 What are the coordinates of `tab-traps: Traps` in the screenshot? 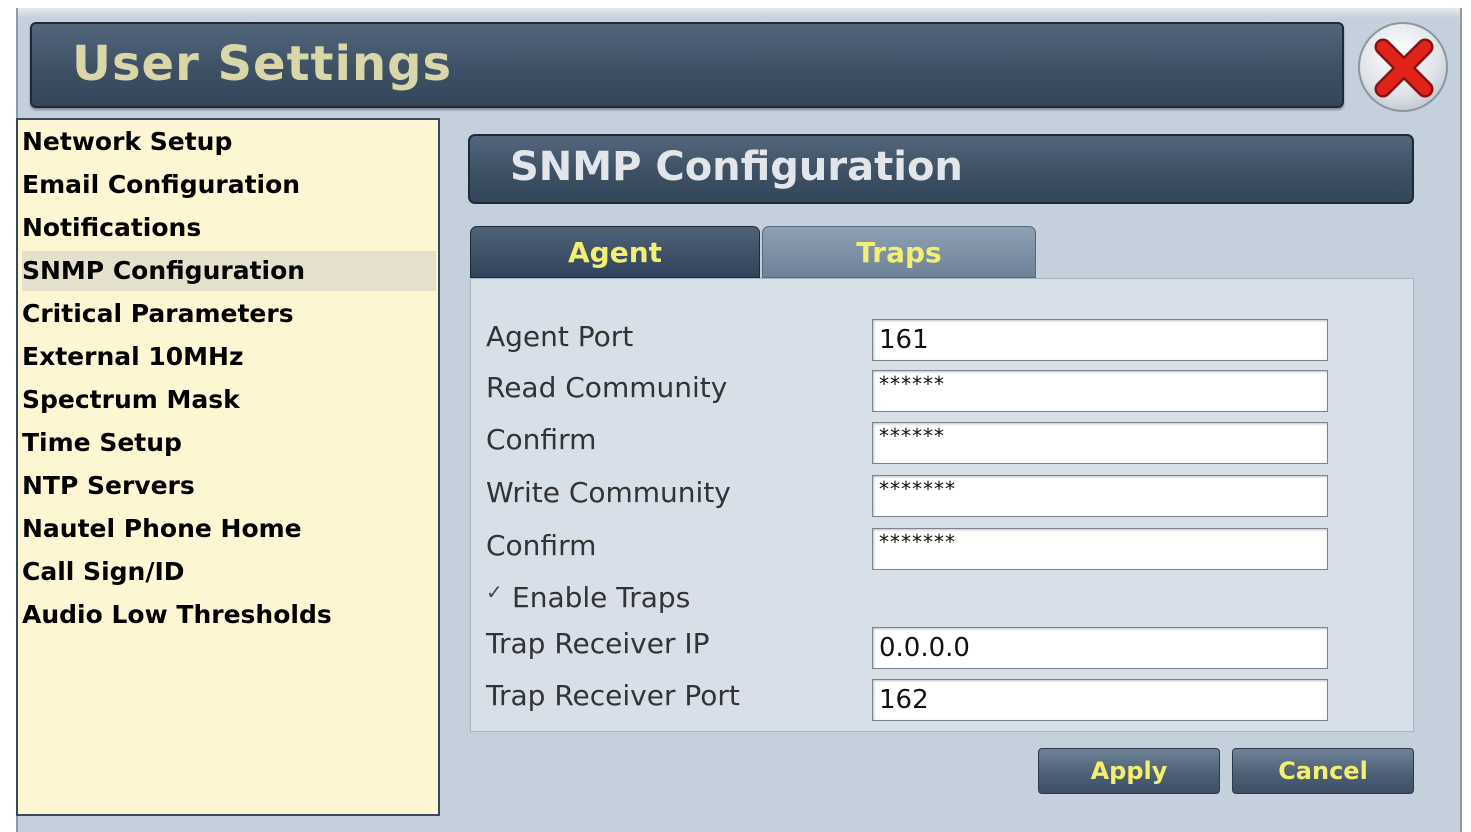 It's located at (899, 252).